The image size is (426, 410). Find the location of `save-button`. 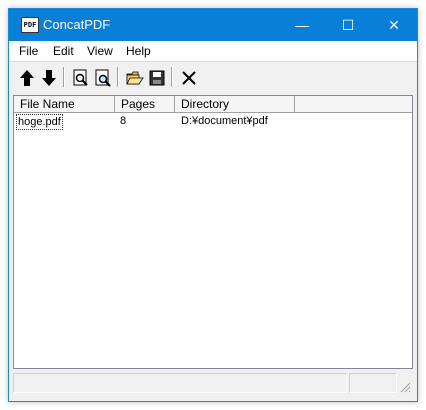

save-button is located at coordinates (156, 77).